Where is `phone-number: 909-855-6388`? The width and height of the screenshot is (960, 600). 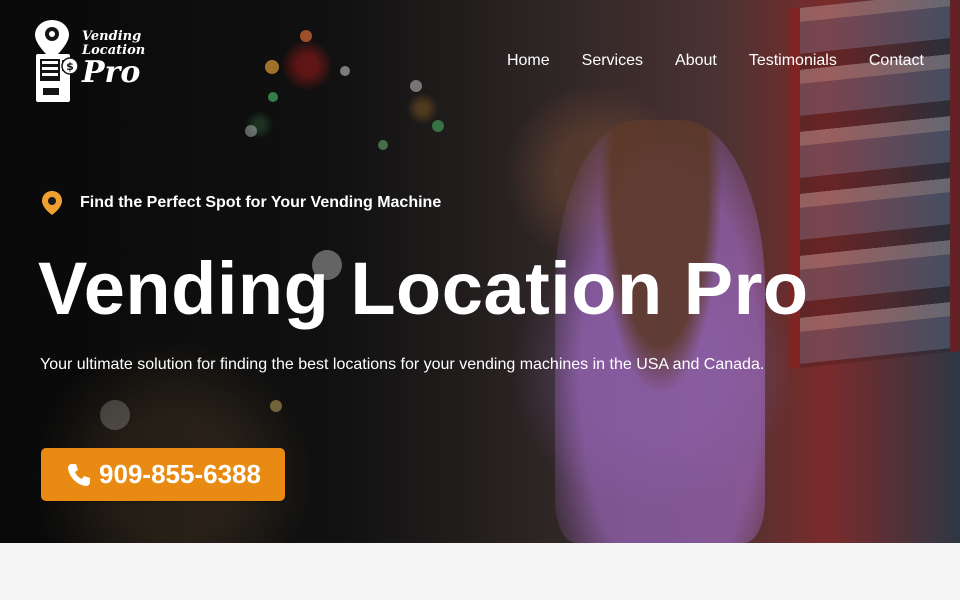
phone-number: 909-855-6388 is located at coordinates (180, 474).